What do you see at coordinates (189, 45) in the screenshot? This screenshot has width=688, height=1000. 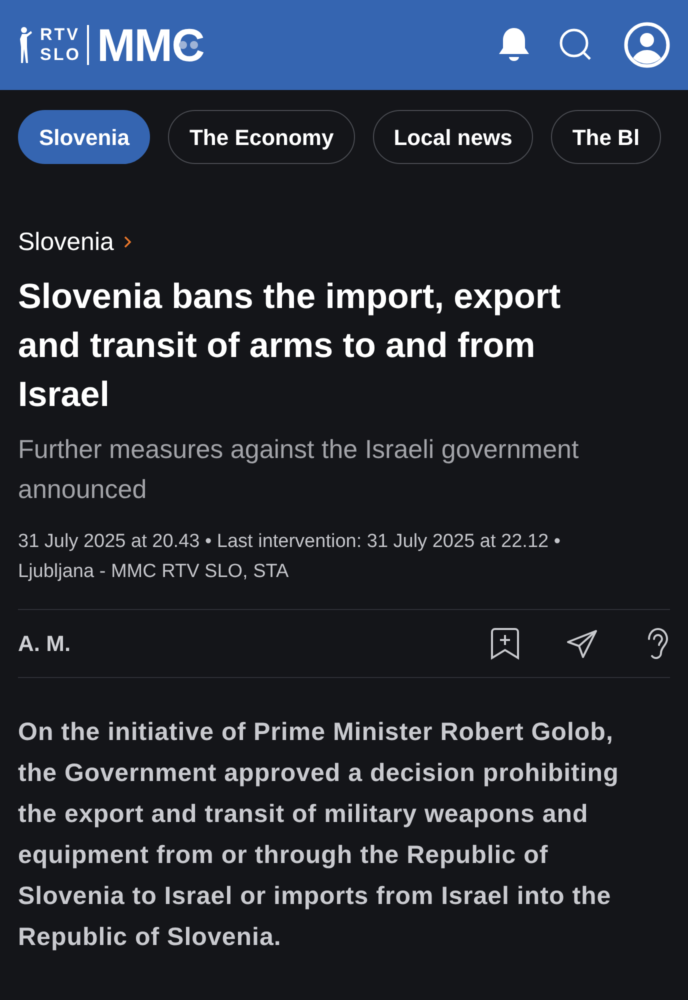 I see `dots-icon` at bounding box center [189, 45].